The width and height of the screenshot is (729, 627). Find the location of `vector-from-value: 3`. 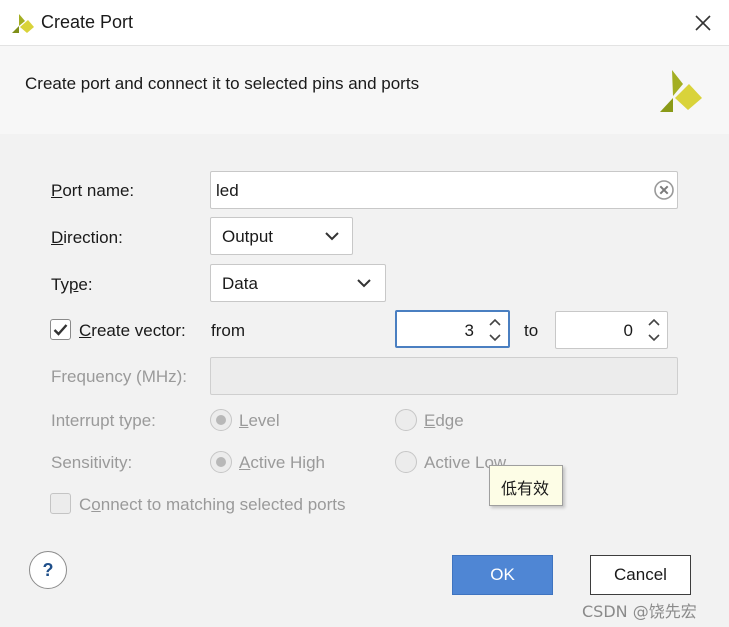

vector-from-value: 3 is located at coordinates (469, 330).